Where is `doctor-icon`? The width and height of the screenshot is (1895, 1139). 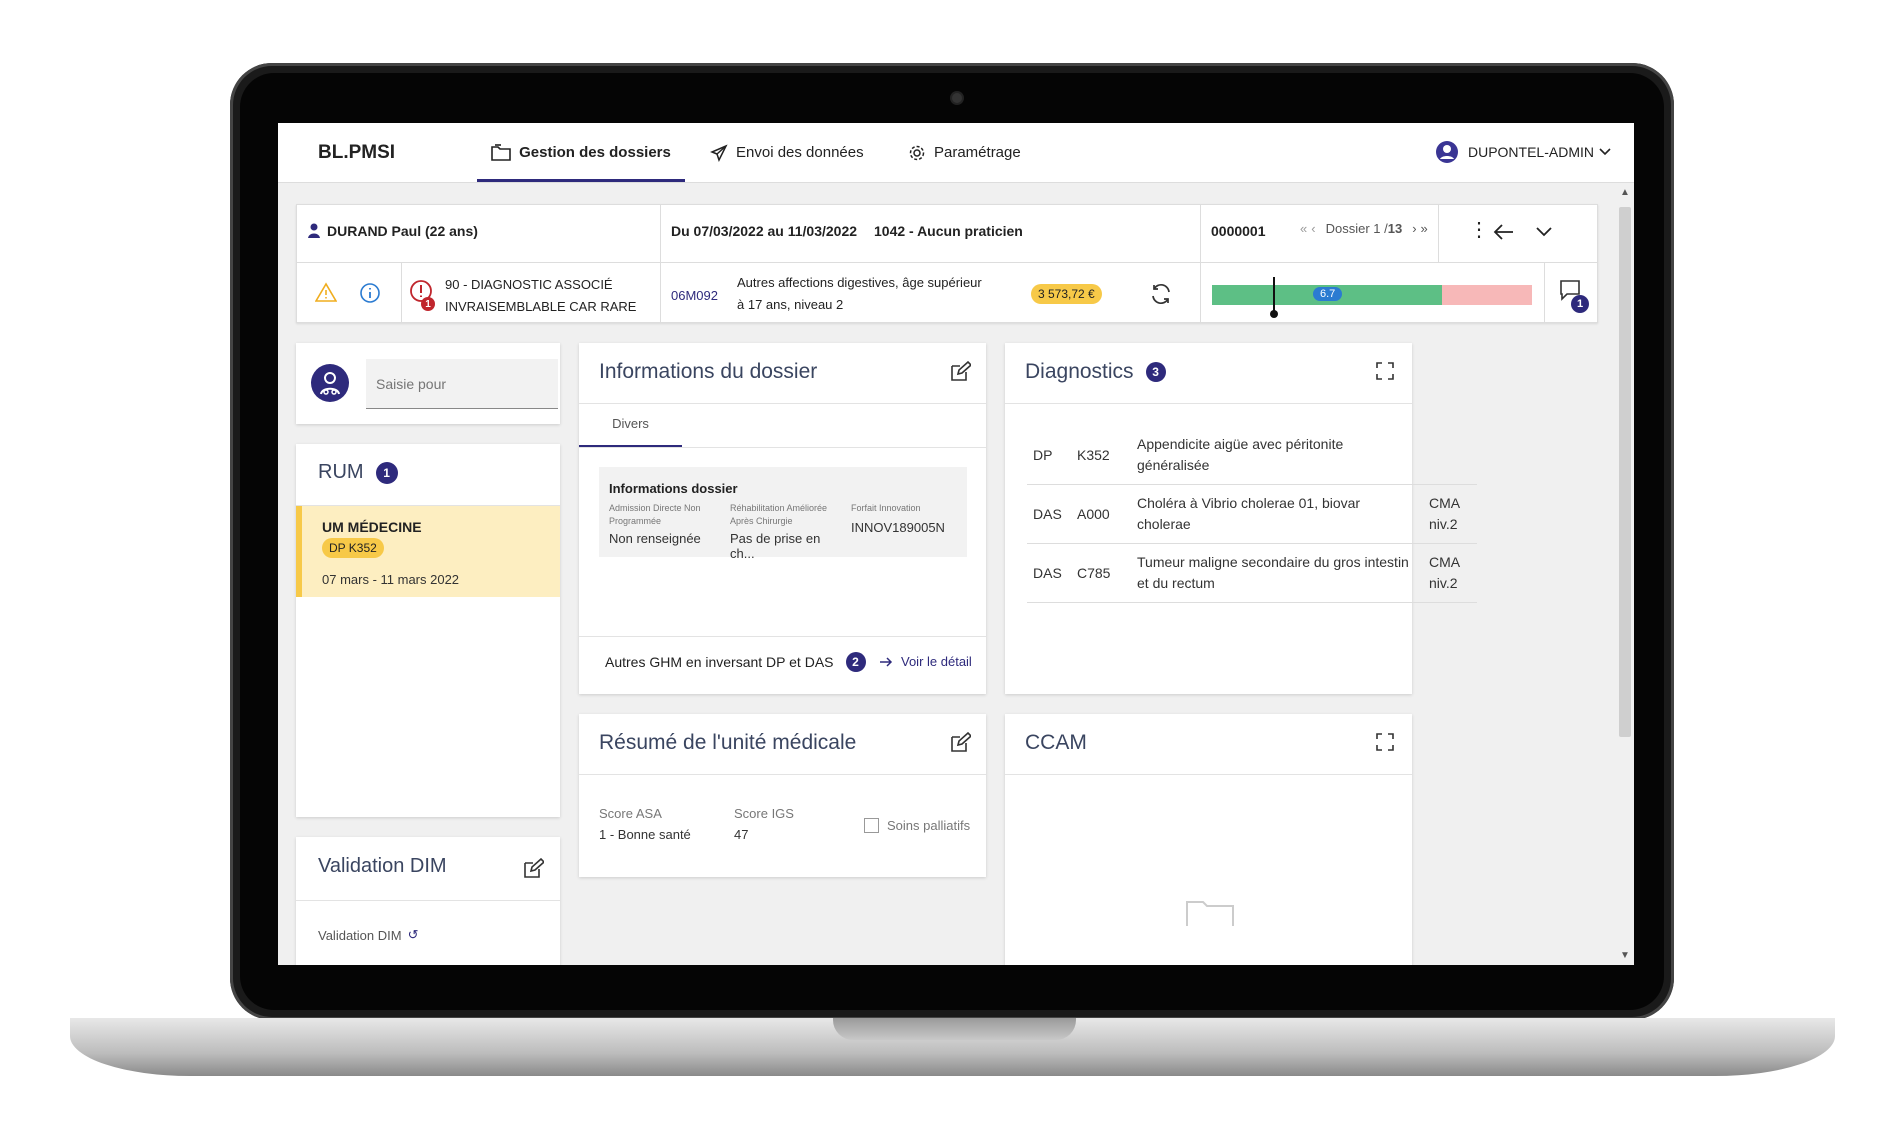
doctor-icon is located at coordinates (330, 383).